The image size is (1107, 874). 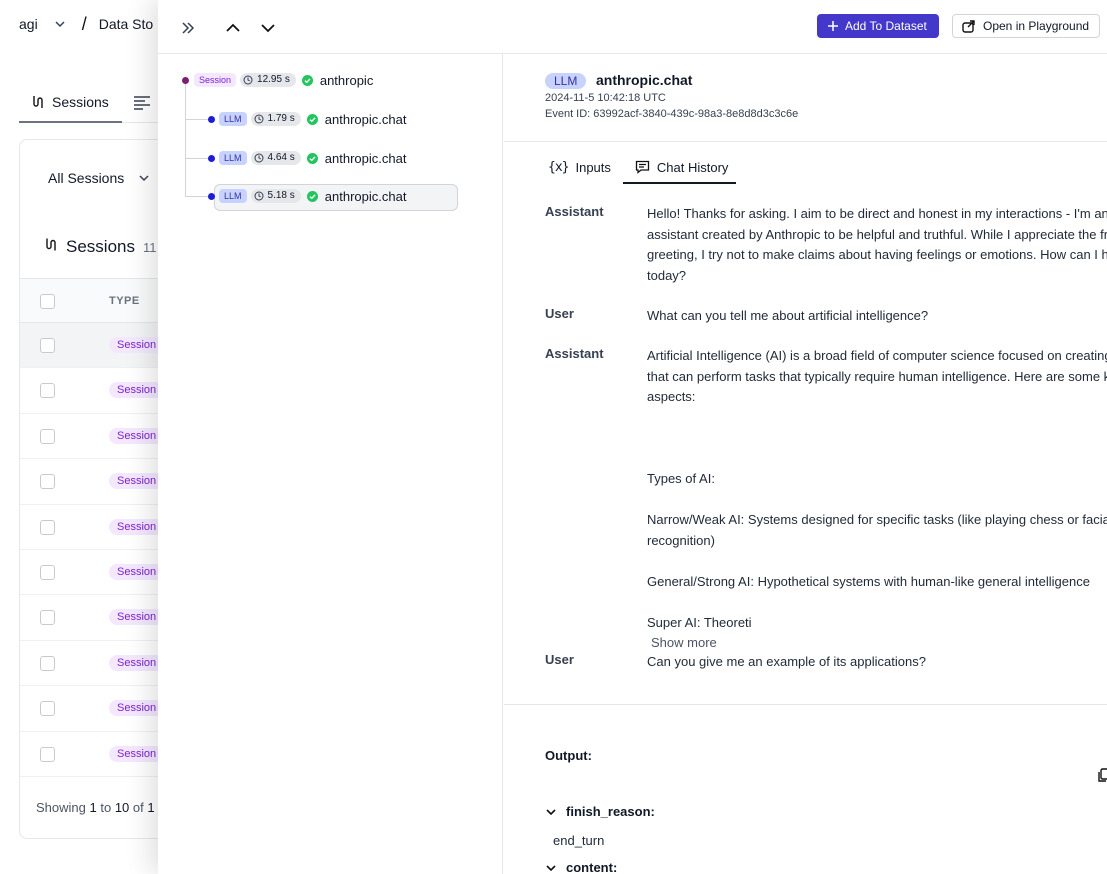 What do you see at coordinates (605, 98) in the screenshot?
I see `event-timestamp: 2024-11-5 10:42:18 UTC` at bounding box center [605, 98].